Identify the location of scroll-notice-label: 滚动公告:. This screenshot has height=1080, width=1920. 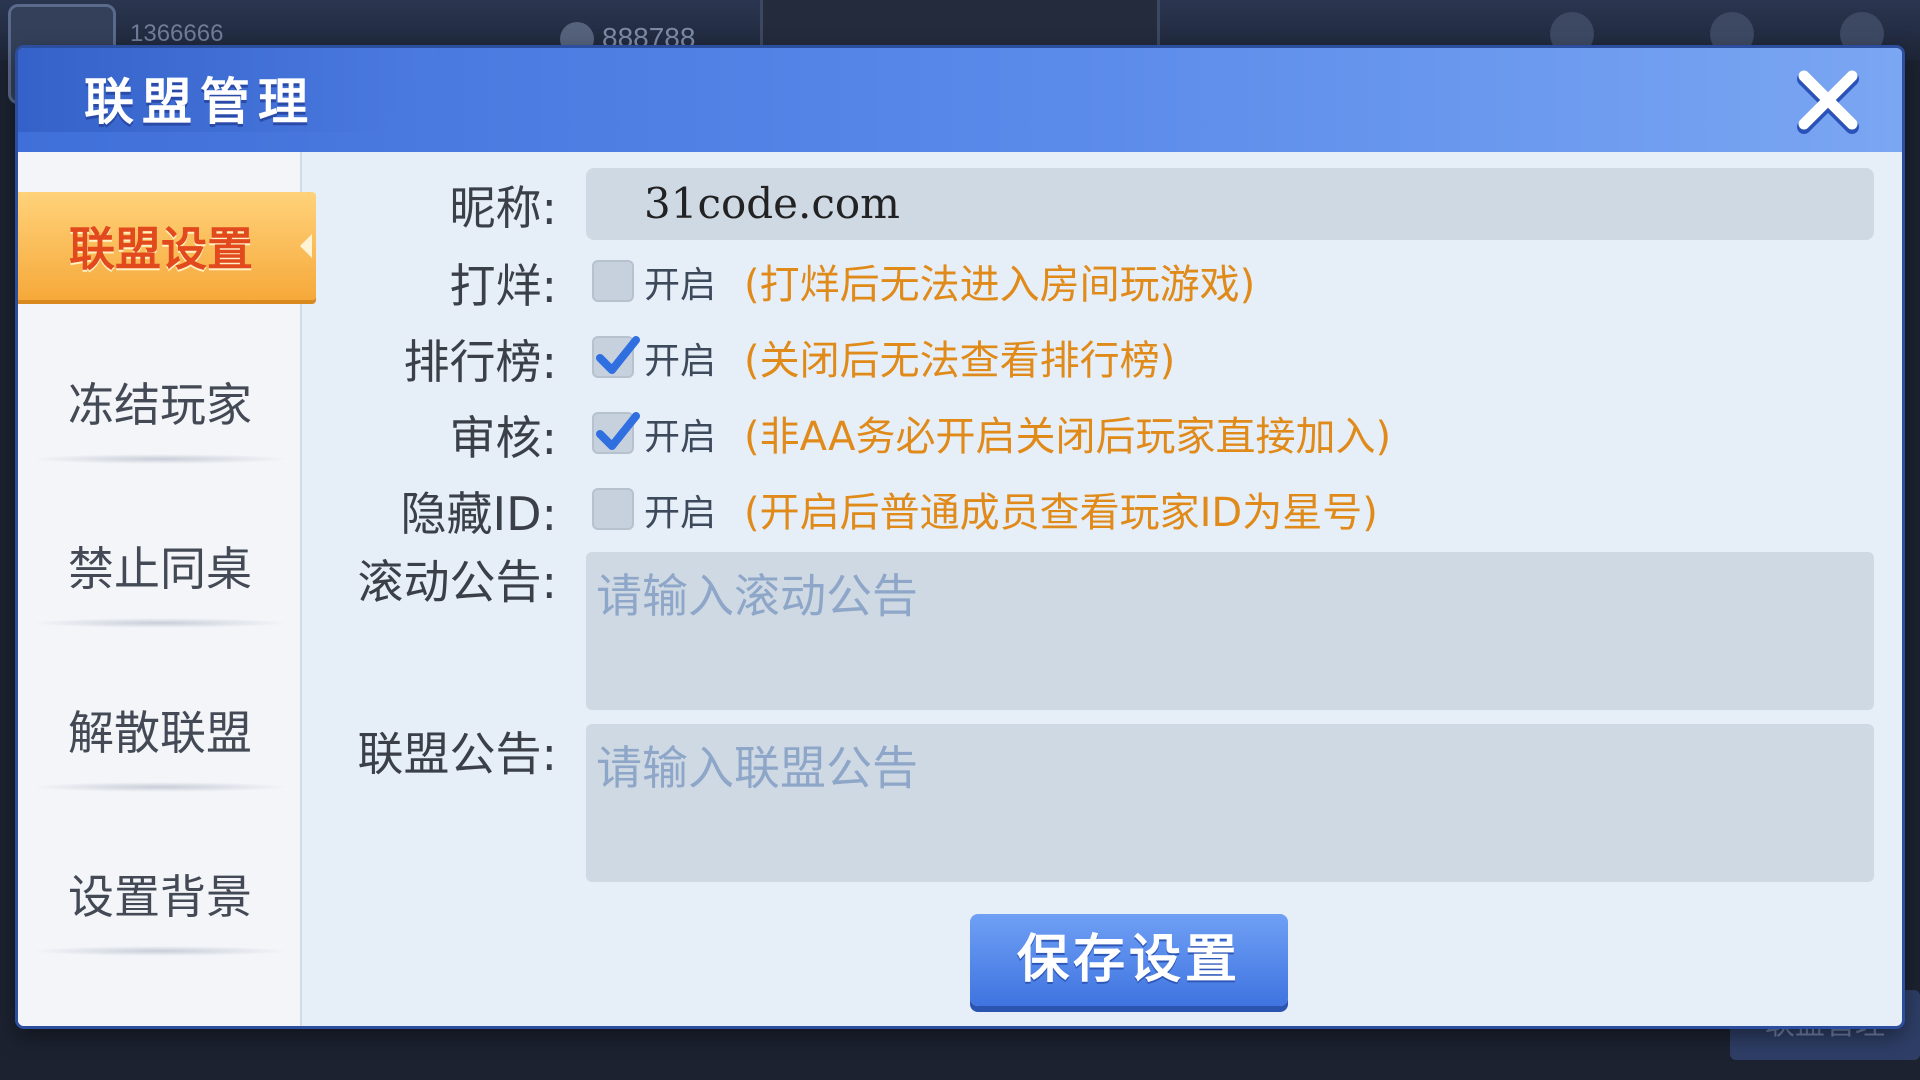
(457, 582).